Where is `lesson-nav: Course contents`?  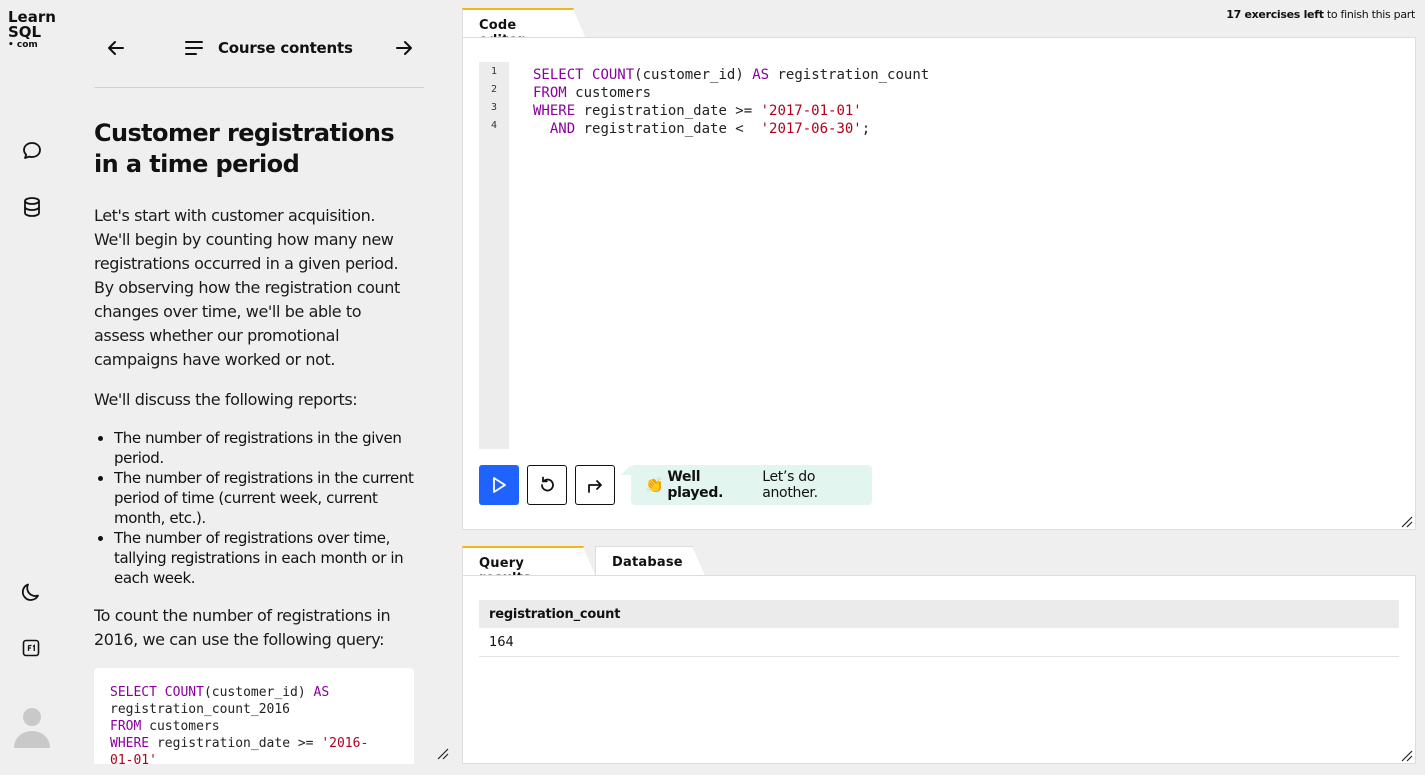 lesson-nav: Course contents is located at coordinates (259, 48).